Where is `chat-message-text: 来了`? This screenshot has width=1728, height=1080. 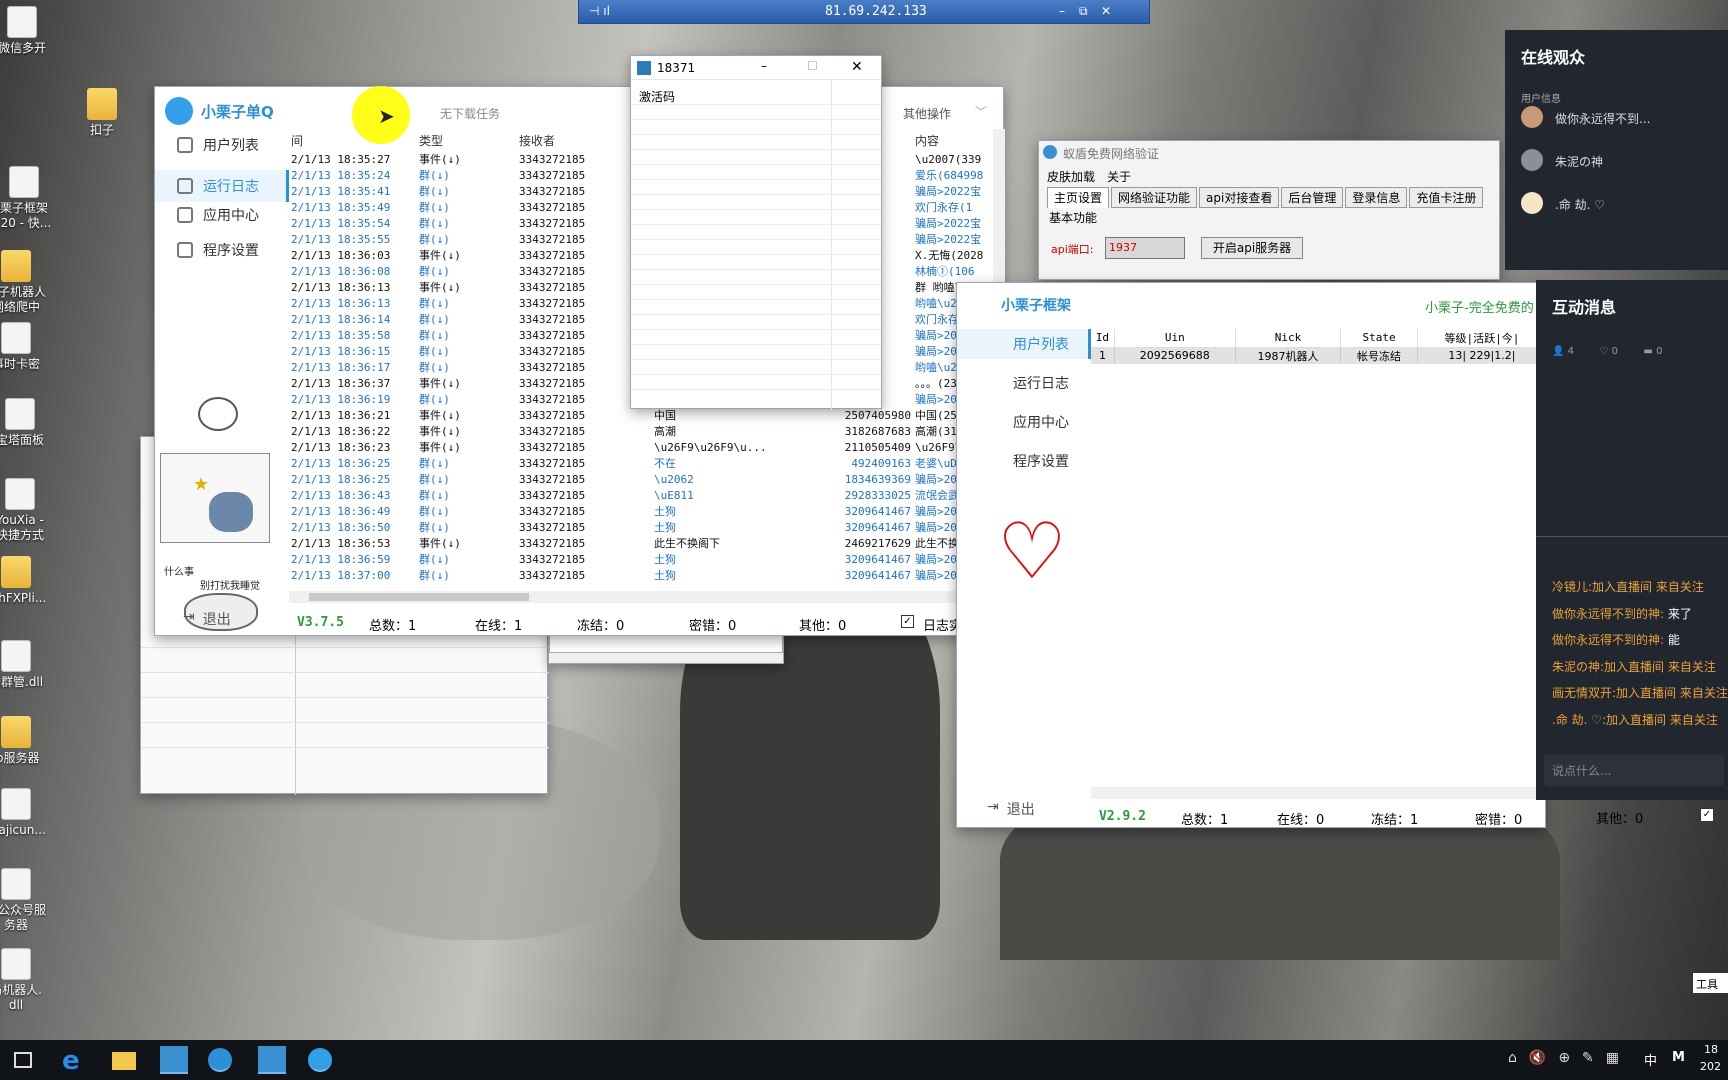 chat-message-text: 来了 is located at coordinates (1678, 613).